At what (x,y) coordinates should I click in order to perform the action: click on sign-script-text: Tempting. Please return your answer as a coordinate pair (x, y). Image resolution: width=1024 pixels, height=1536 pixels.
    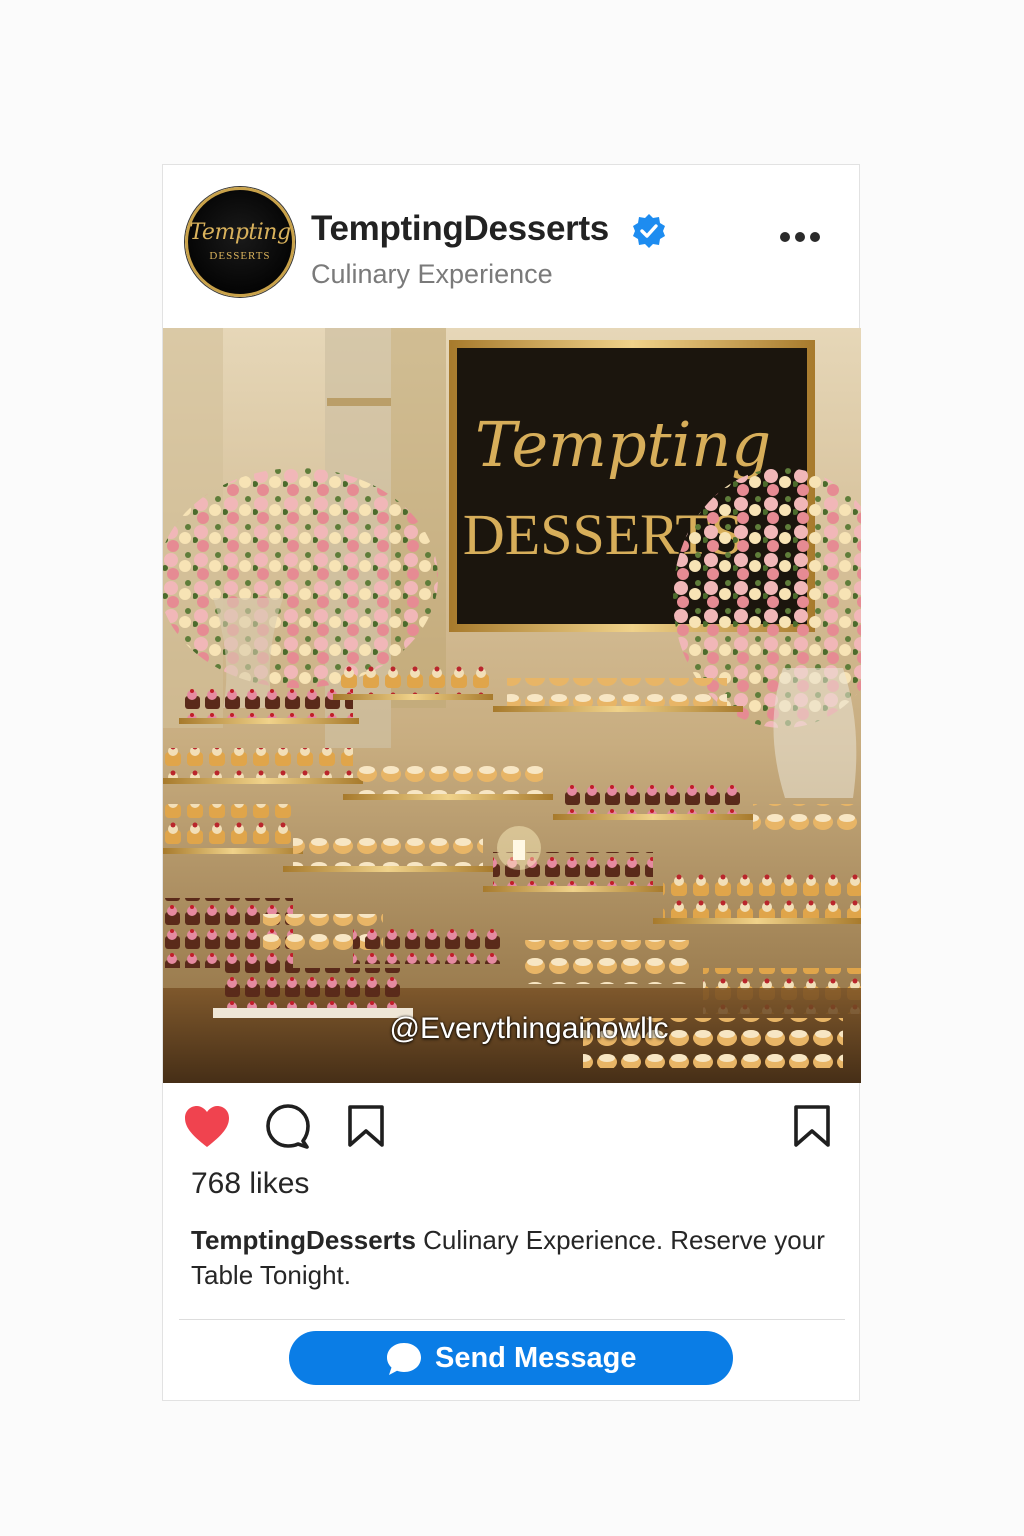
    Looking at the image, I should click on (623, 444).